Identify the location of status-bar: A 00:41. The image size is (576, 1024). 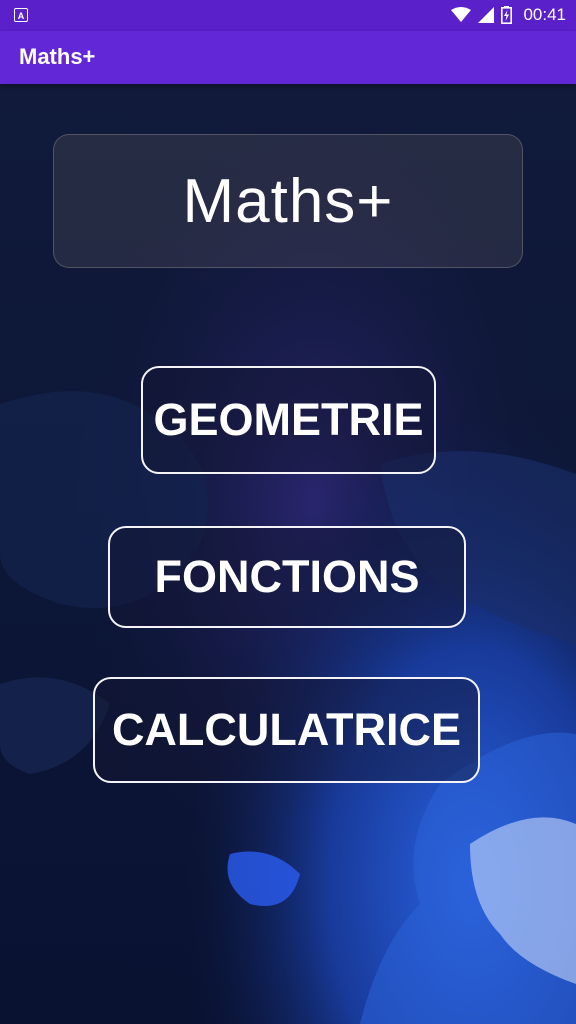
(288, 15).